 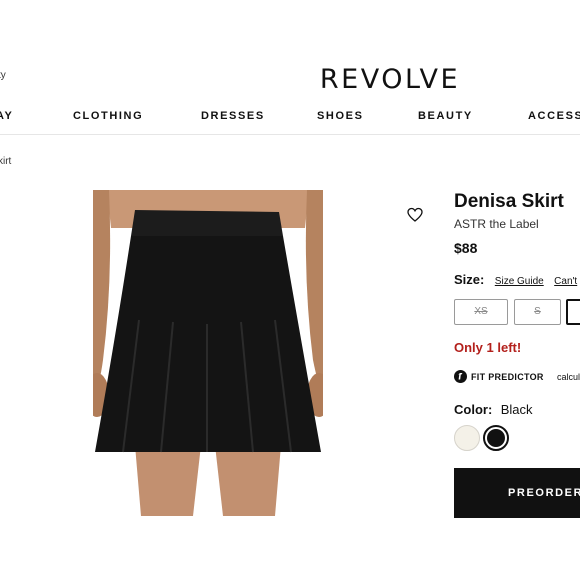 What do you see at coordinates (460, 376) in the screenshot?
I see `fit-predictor-icon` at bounding box center [460, 376].